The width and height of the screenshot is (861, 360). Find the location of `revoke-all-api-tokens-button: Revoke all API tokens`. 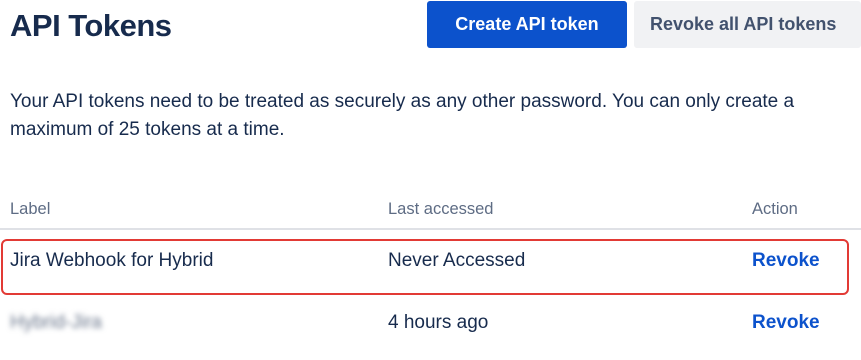

revoke-all-api-tokens-button: Revoke all API tokens is located at coordinates (747, 24).